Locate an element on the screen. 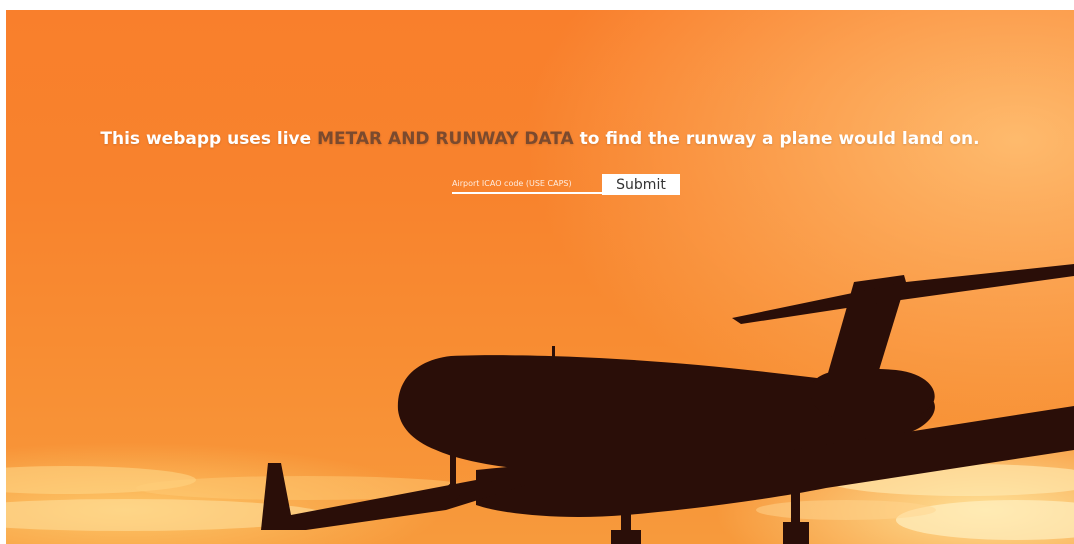 This screenshot has height=544, width=1074. submit-button: Submit is located at coordinates (641, 184).